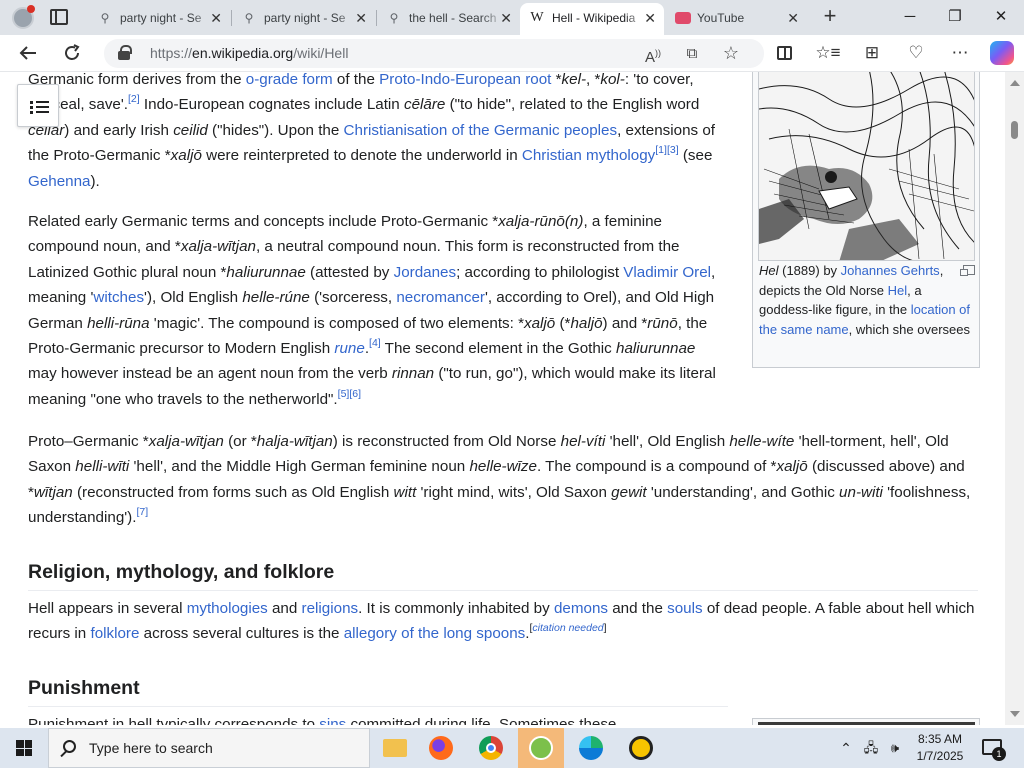  What do you see at coordinates (303, 18) in the screenshot?
I see `tab-party-night-2: ⚲ party night - Se ✕` at bounding box center [303, 18].